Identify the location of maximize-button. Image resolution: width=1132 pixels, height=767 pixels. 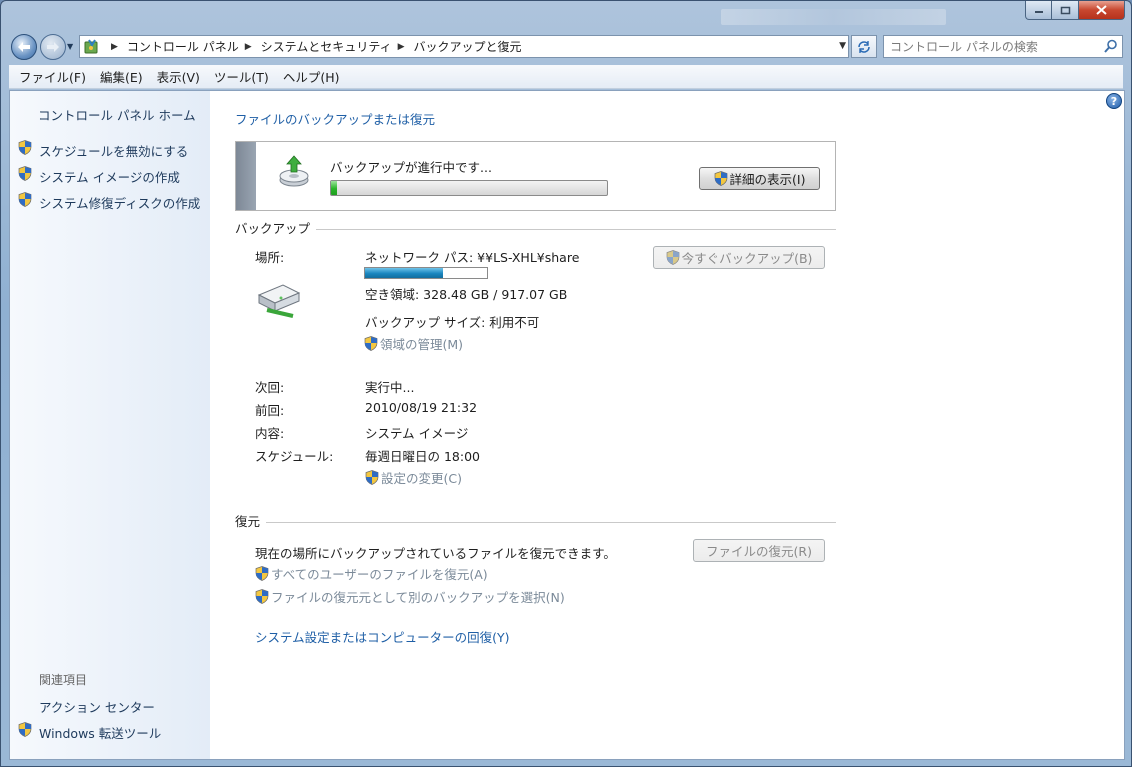
(1065, 10).